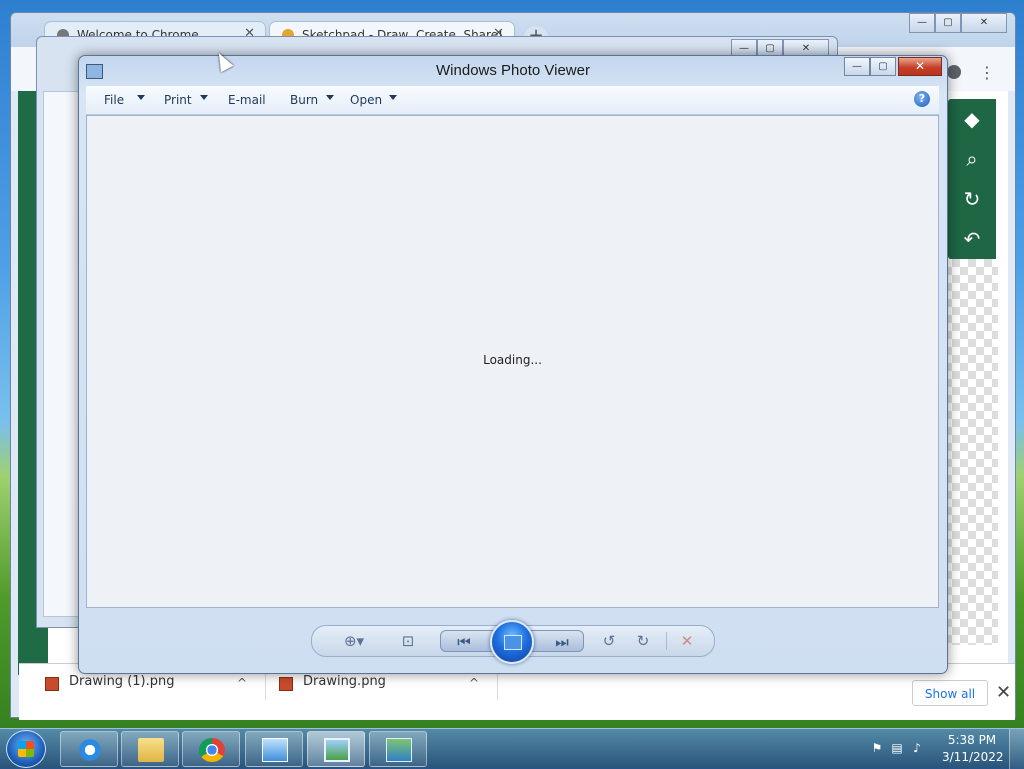  I want to click on flag-icon: ⚑, so click(877, 748).